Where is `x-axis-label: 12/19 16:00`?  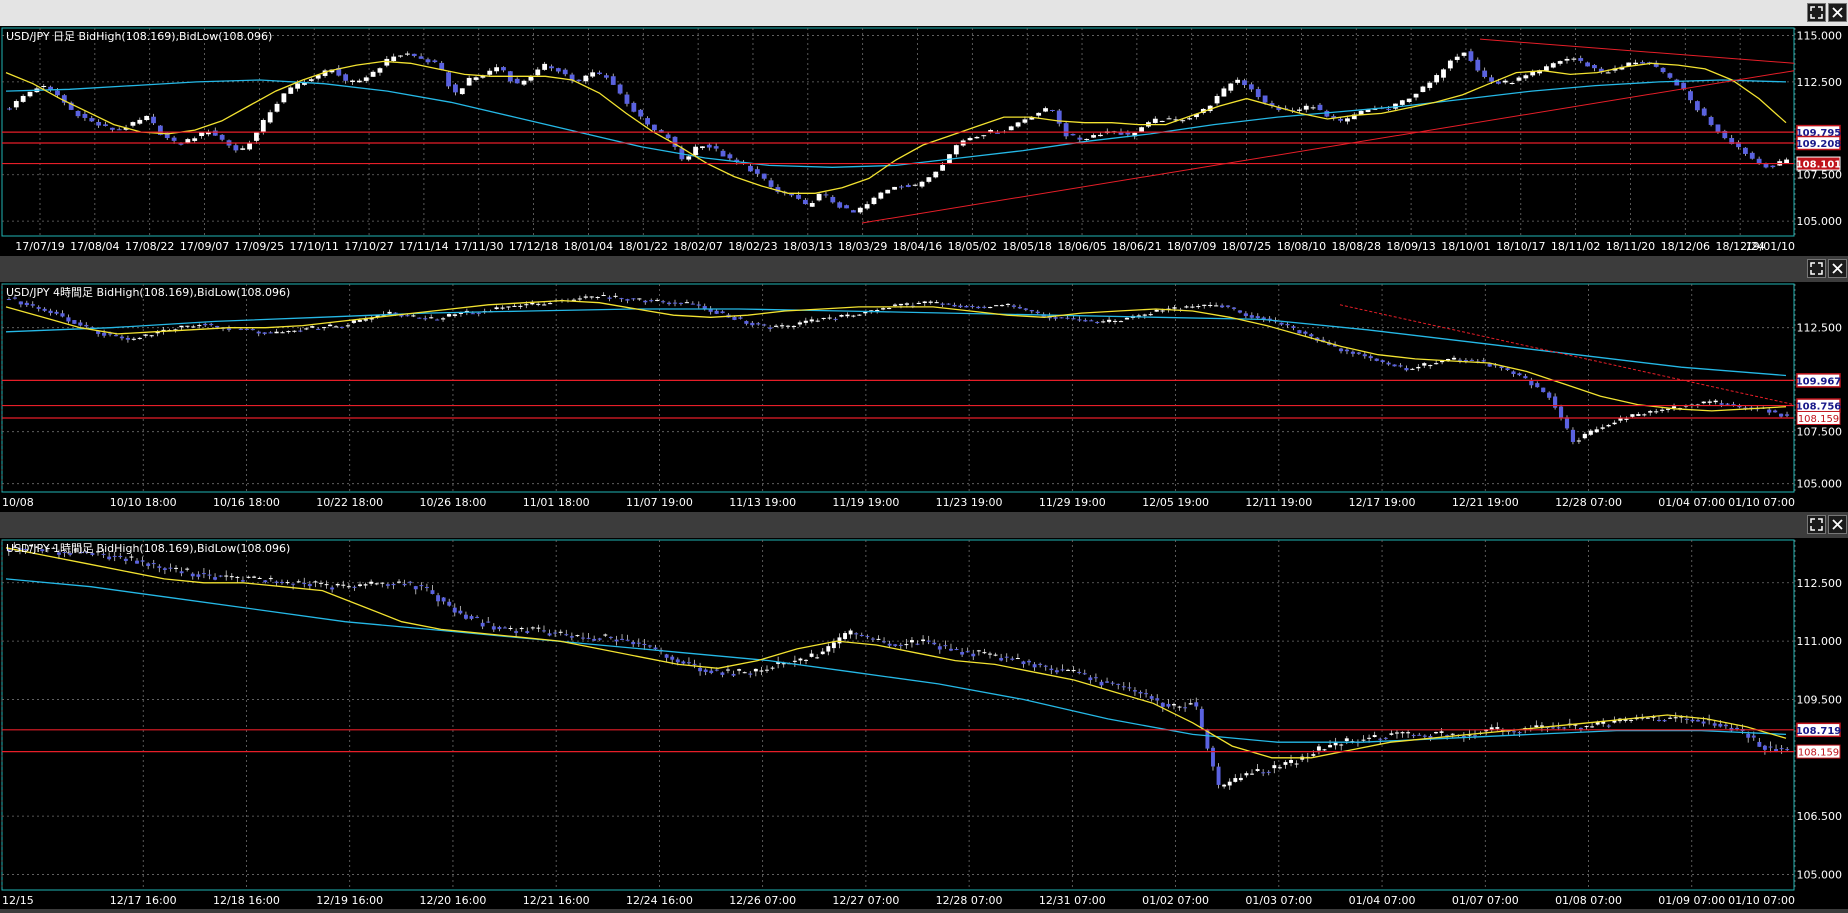 x-axis-label: 12/19 16:00 is located at coordinates (349, 900).